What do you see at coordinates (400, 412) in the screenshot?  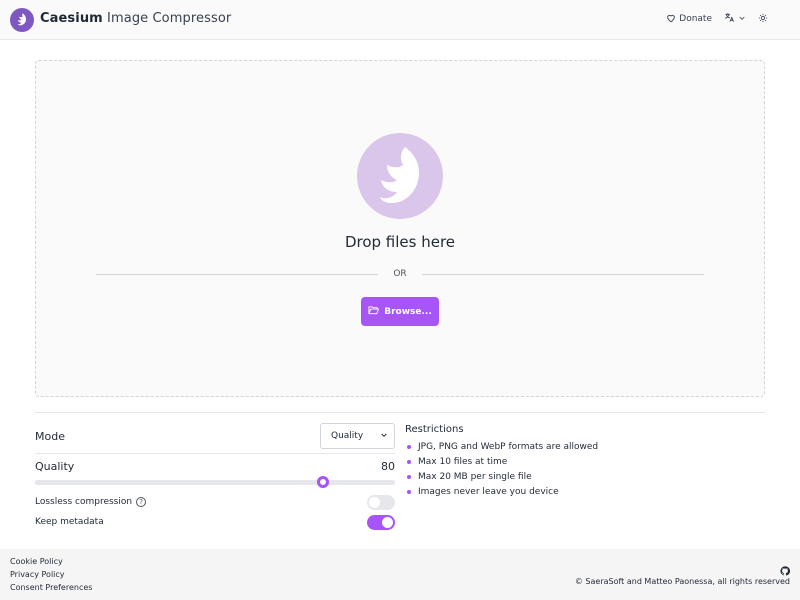 I see `section-divider` at bounding box center [400, 412].